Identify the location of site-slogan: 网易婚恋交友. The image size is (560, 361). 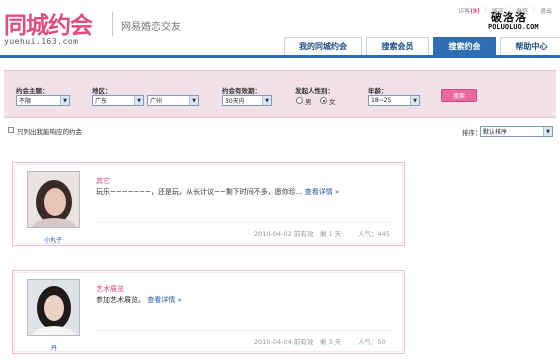
(151, 27).